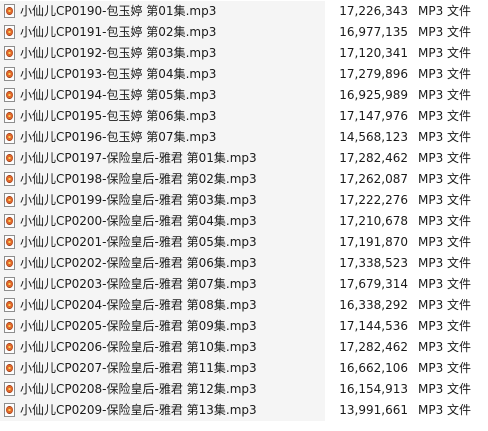  I want to click on file-name: 小仙儿CP0200-保险皇后-雅君 第04集.mp3, so click(138, 221).